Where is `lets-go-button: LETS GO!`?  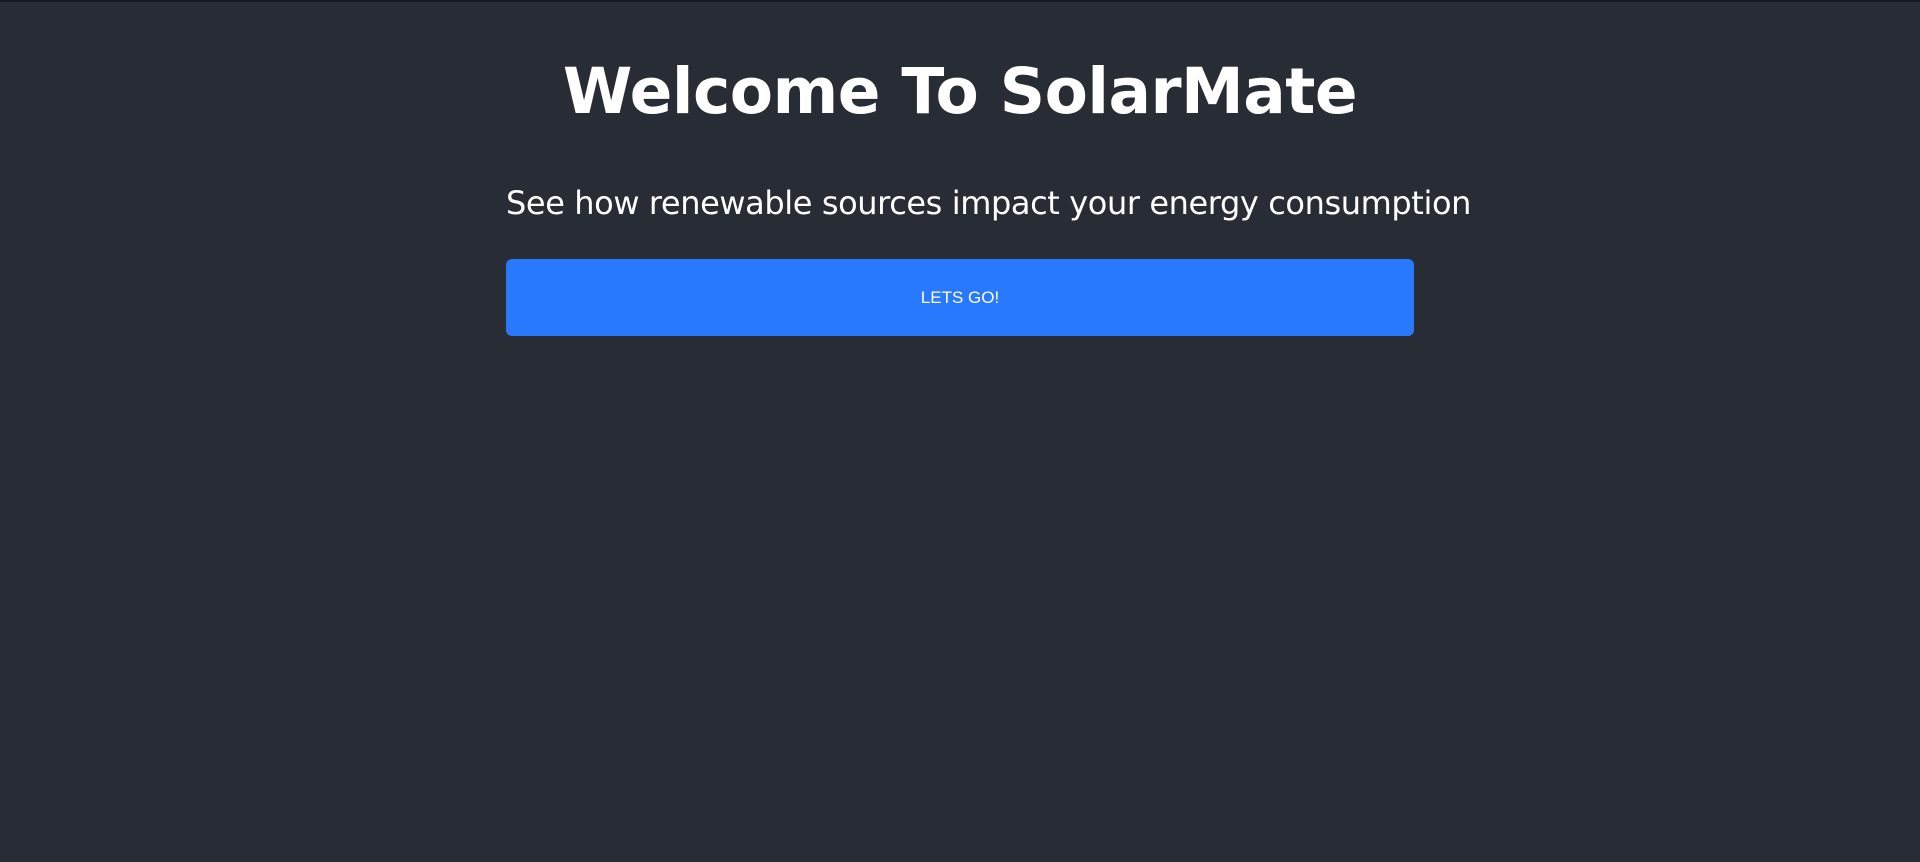 lets-go-button: LETS GO! is located at coordinates (960, 297).